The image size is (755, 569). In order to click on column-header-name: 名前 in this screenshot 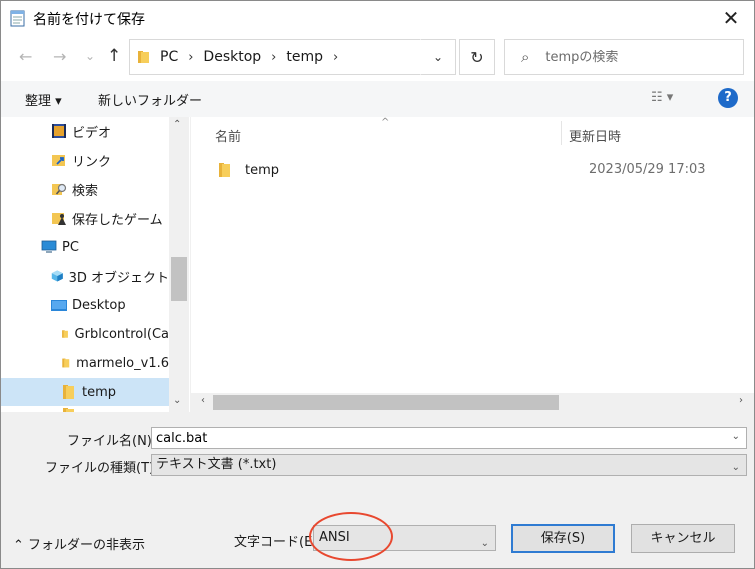, I will do `click(228, 135)`.